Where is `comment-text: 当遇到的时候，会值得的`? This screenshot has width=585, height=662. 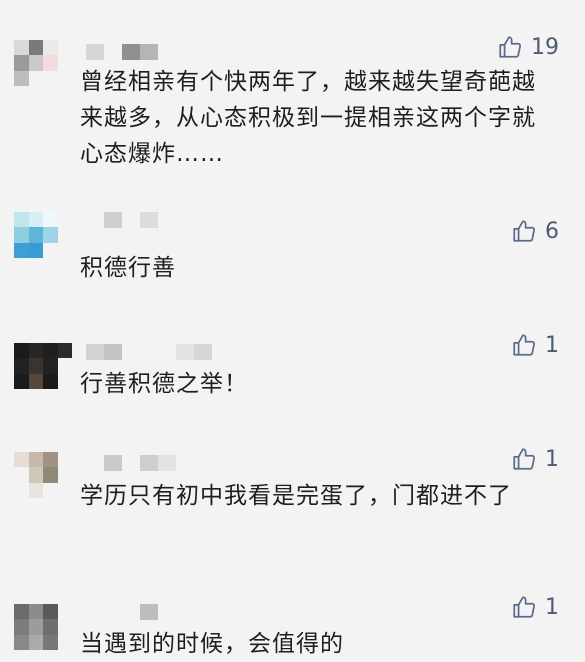
comment-text: 当遇到的时候，会值得的 is located at coordinates (212, 644).